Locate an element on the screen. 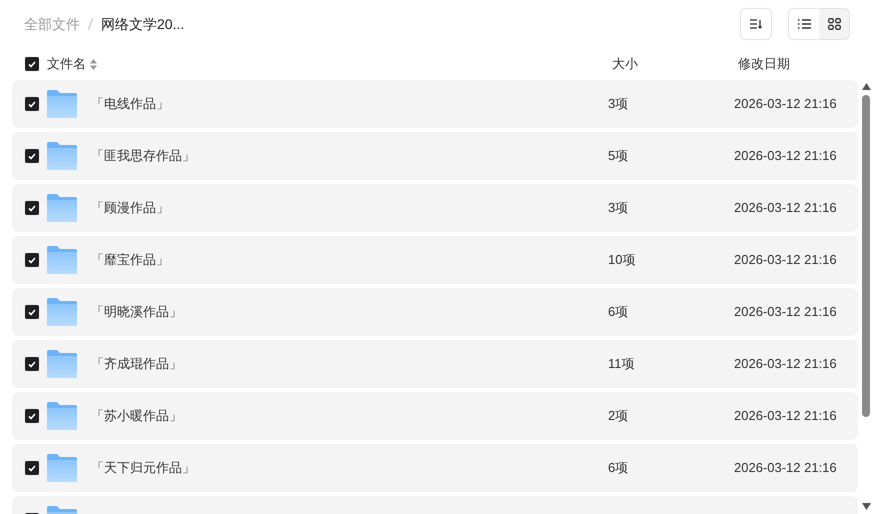 The width and height of the screenshot is (874, 514). folder-name: 「天下归元作品」 is located at coordinates (143, 468).